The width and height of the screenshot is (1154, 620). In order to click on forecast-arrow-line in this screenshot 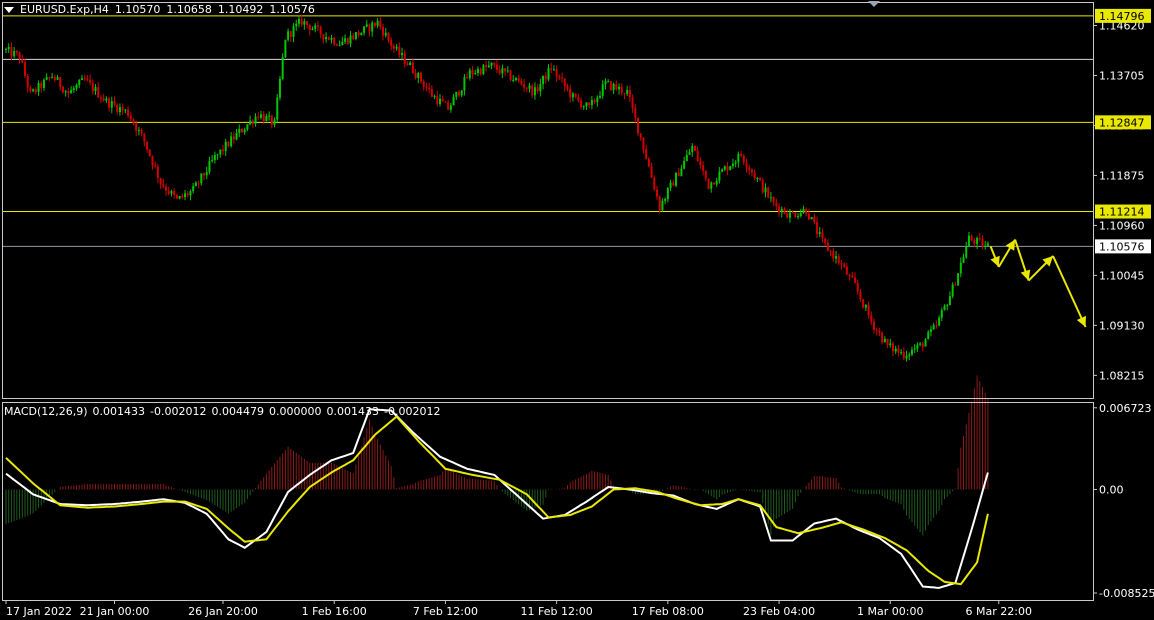, I will do `click(1069, 291)`.